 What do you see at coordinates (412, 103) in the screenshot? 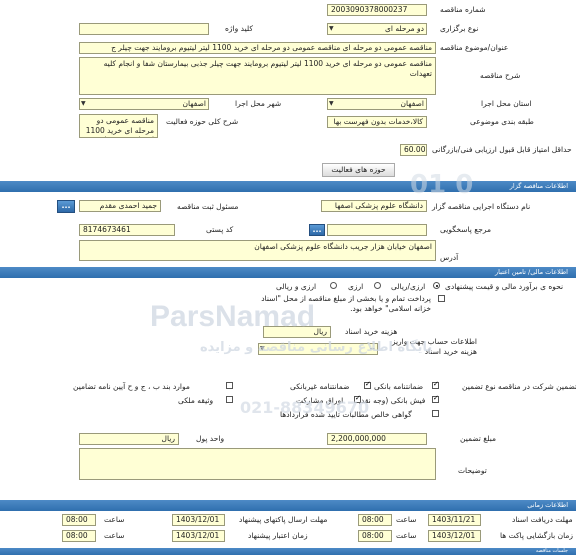
I see `province-value: اصفهان` at bounding box center [412, 103].